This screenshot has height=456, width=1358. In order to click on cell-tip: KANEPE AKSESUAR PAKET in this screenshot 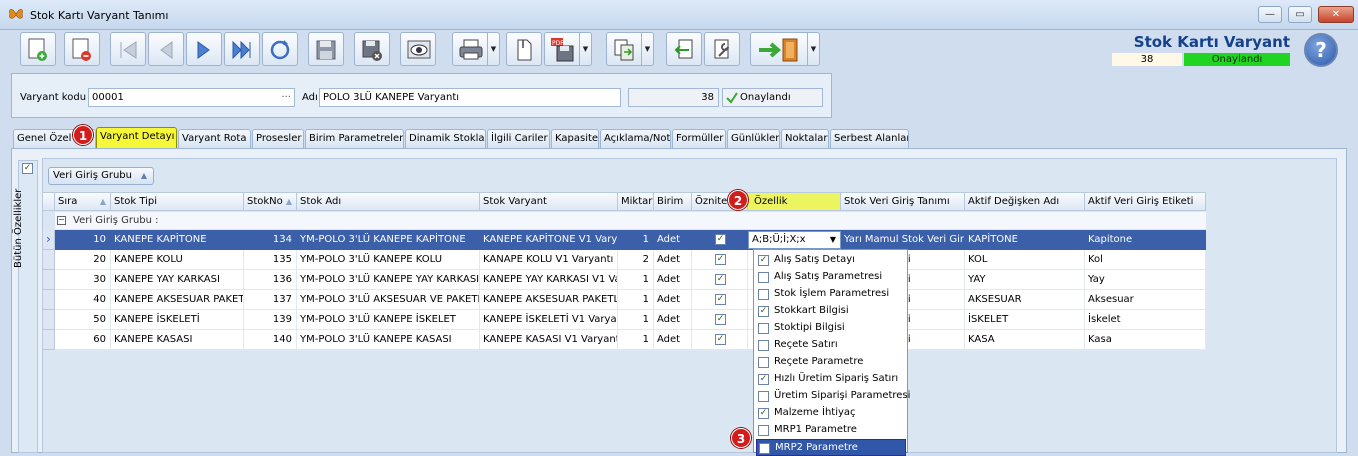, I will do `click(177, 300)`.